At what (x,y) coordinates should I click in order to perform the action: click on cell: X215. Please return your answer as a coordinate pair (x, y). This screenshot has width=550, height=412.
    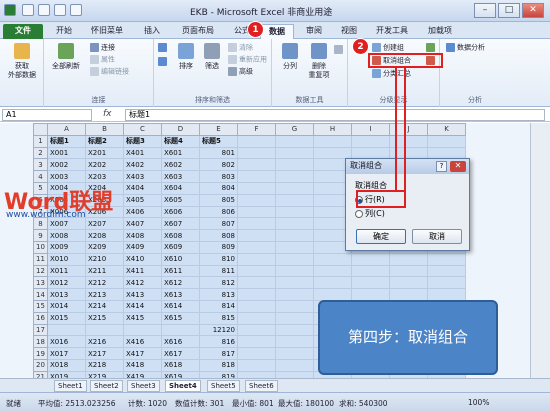
    Looking at the image, I should click on (104, 318).